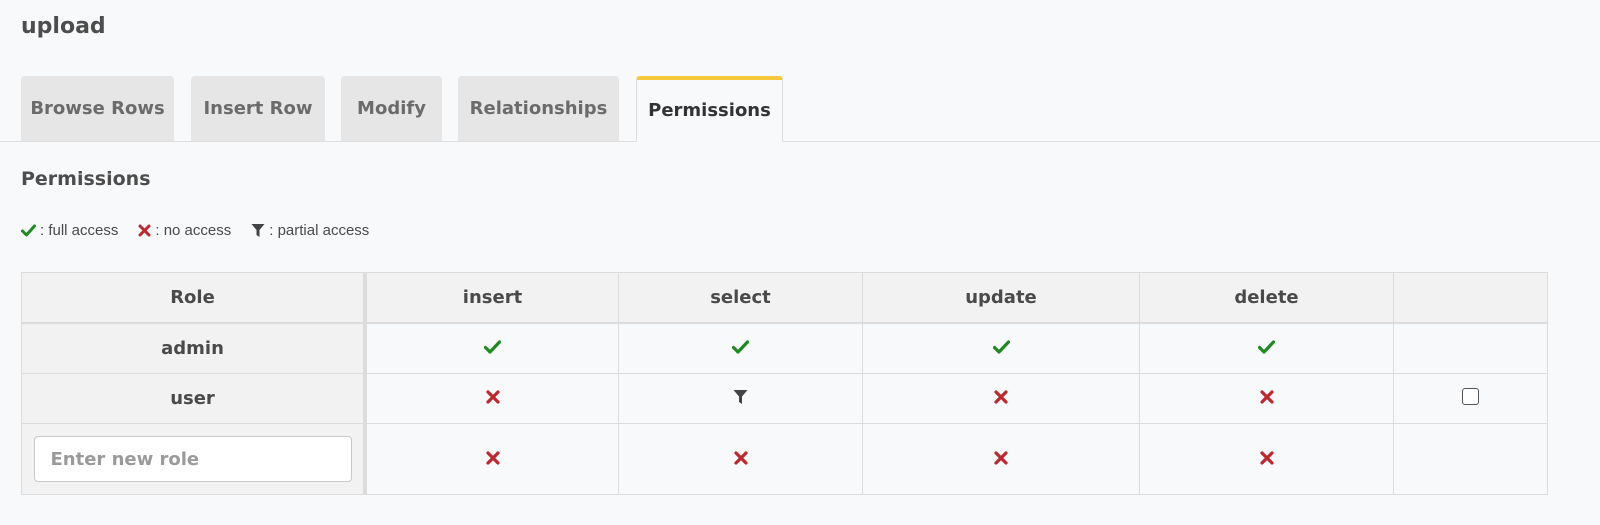 This screenshot has height=525, width=1600. What do you see at coordinates (1267, 298) in the screenshot?
I see `column-header-delete: delete` at bounding box center [1267, 298].